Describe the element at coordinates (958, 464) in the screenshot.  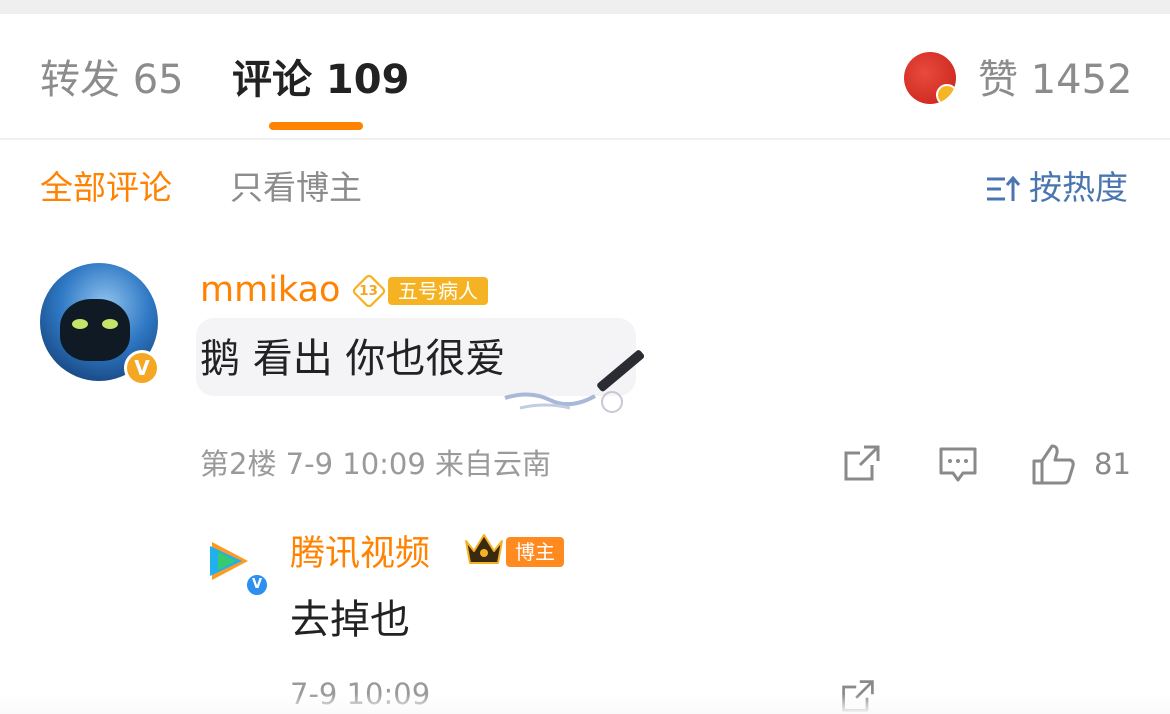
I see `reply-icon` at that location.